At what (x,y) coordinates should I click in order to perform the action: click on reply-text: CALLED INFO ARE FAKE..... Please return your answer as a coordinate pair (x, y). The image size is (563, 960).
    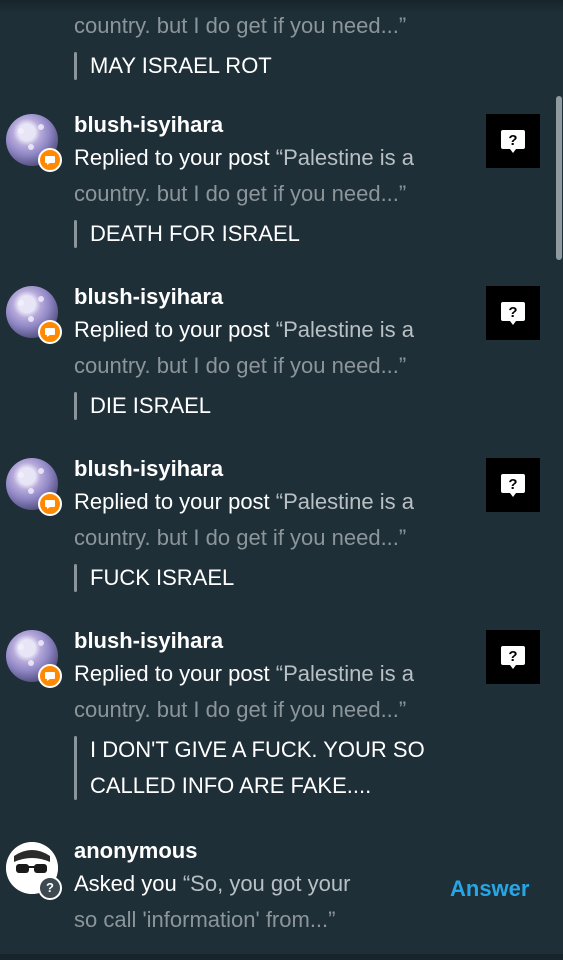
    Looking at the image, I should click on (231, 785).